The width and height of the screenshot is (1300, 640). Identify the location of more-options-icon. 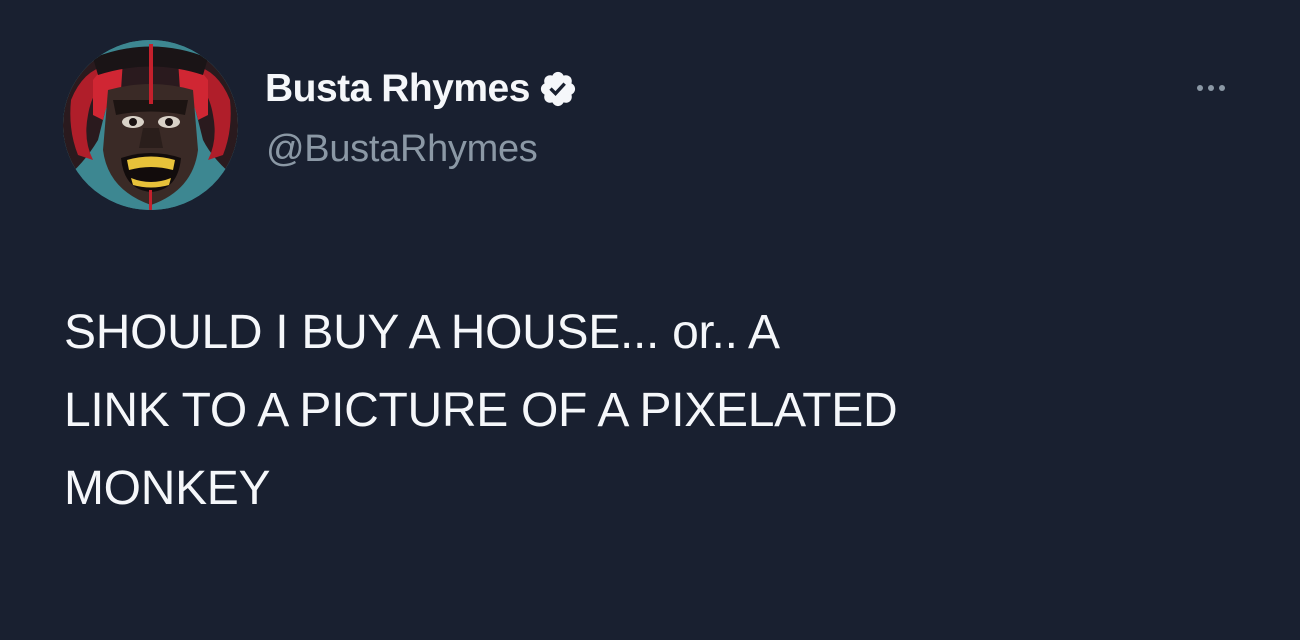
(1211, 88).